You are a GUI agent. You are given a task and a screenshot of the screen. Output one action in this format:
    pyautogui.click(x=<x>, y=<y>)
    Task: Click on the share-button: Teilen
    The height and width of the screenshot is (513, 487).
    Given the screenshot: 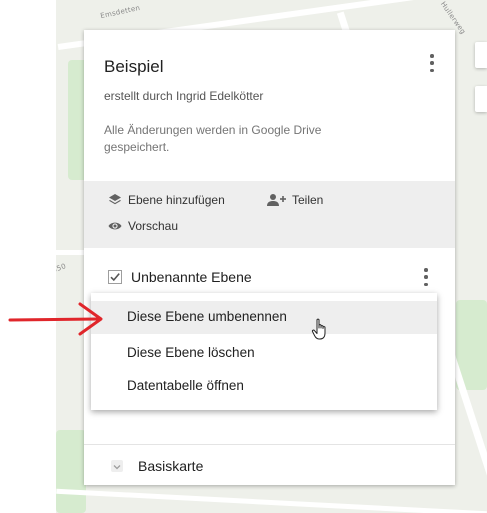 What is the action you would take?
    pyautogui.click(x=294, y=200)
    